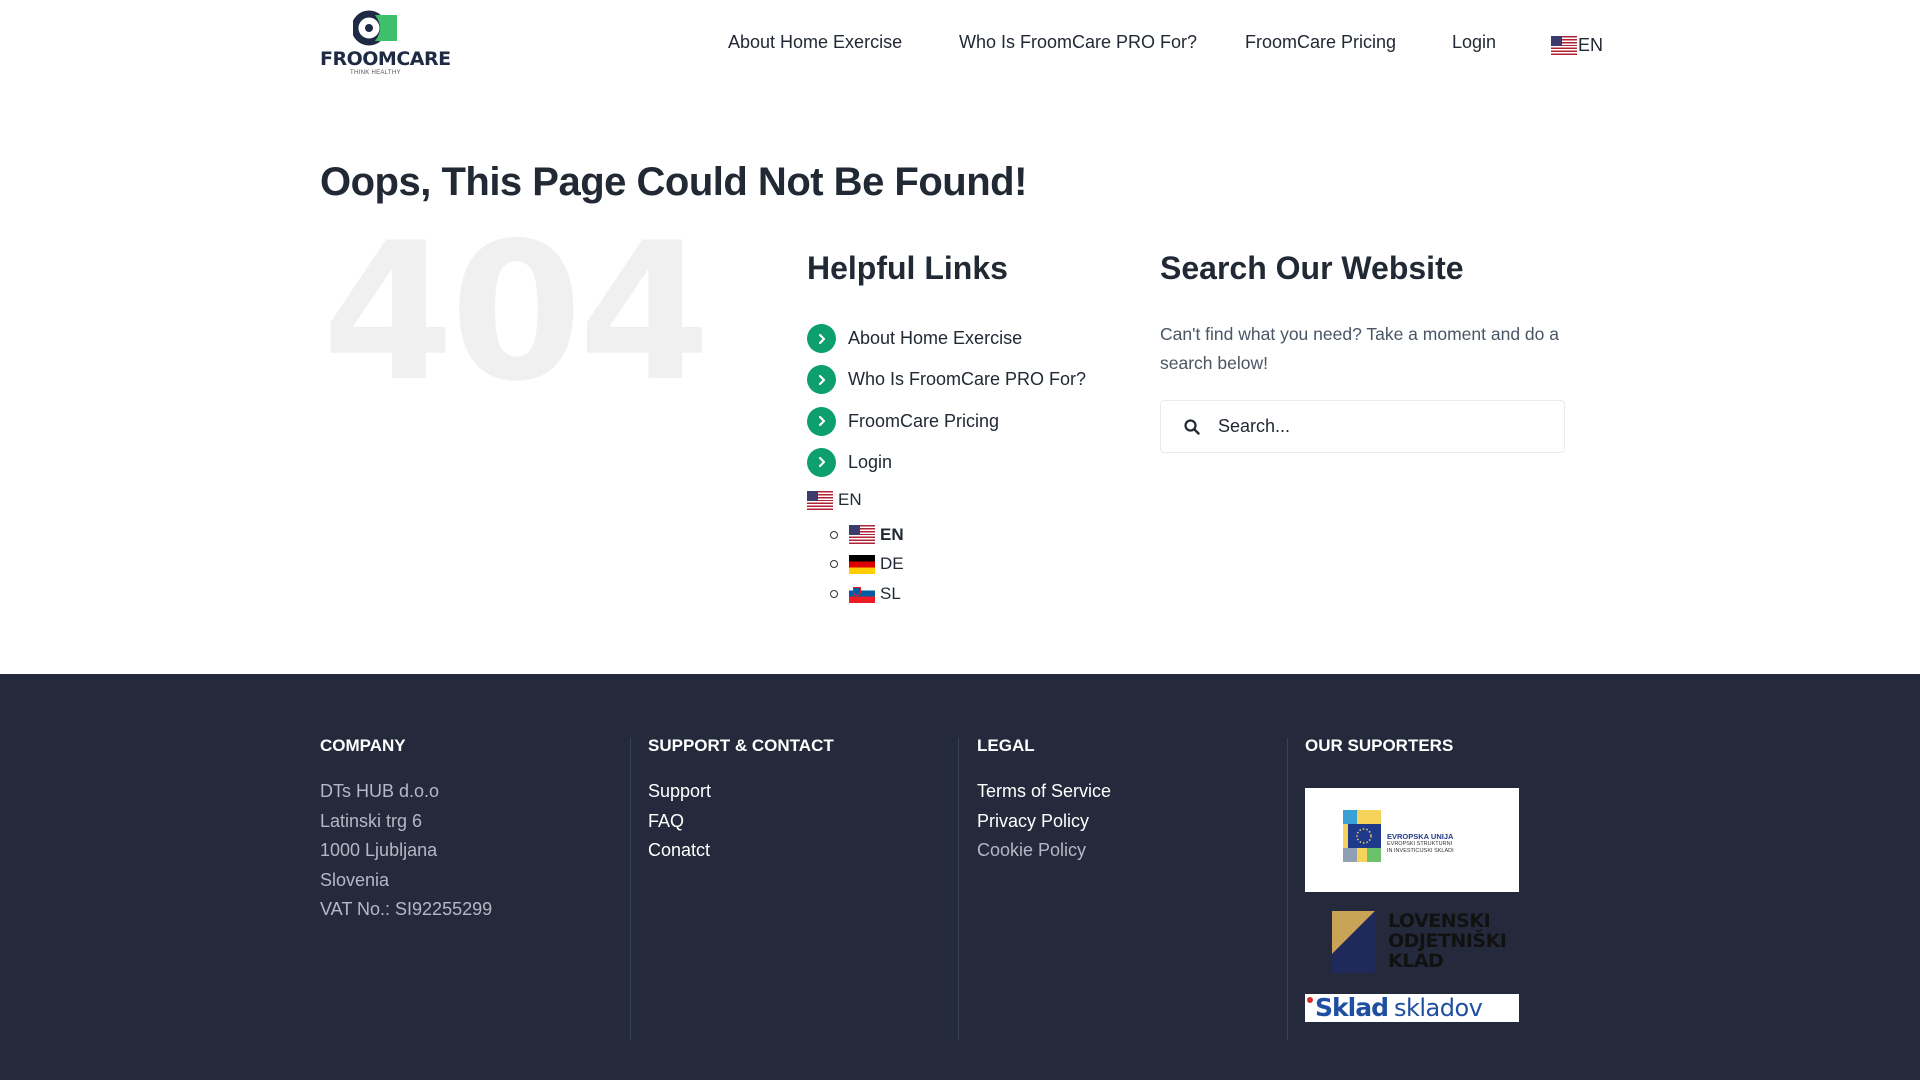  Describe the element at coordinates (1006, 745) in the screenshot. I see `footer-legal-heading: LEGAL` at that location.